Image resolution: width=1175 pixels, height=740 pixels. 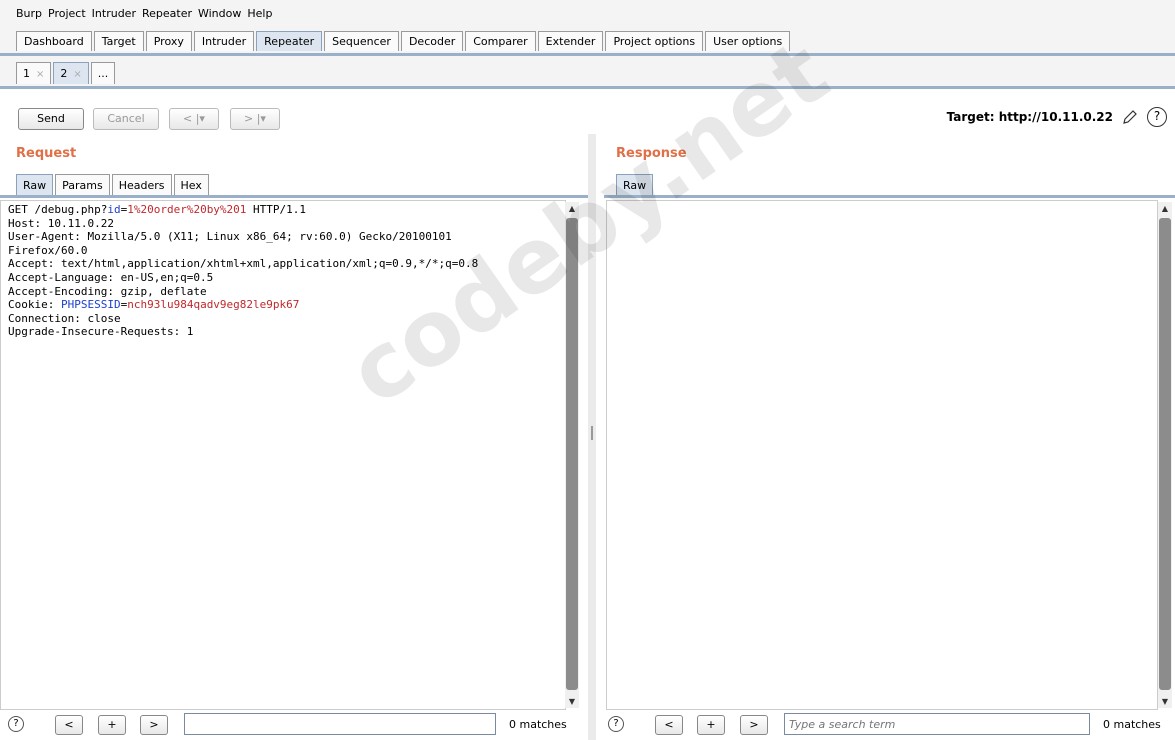 I want to click on request-tabs: Raw Params Headers Hex, so click(x=113, y=185).